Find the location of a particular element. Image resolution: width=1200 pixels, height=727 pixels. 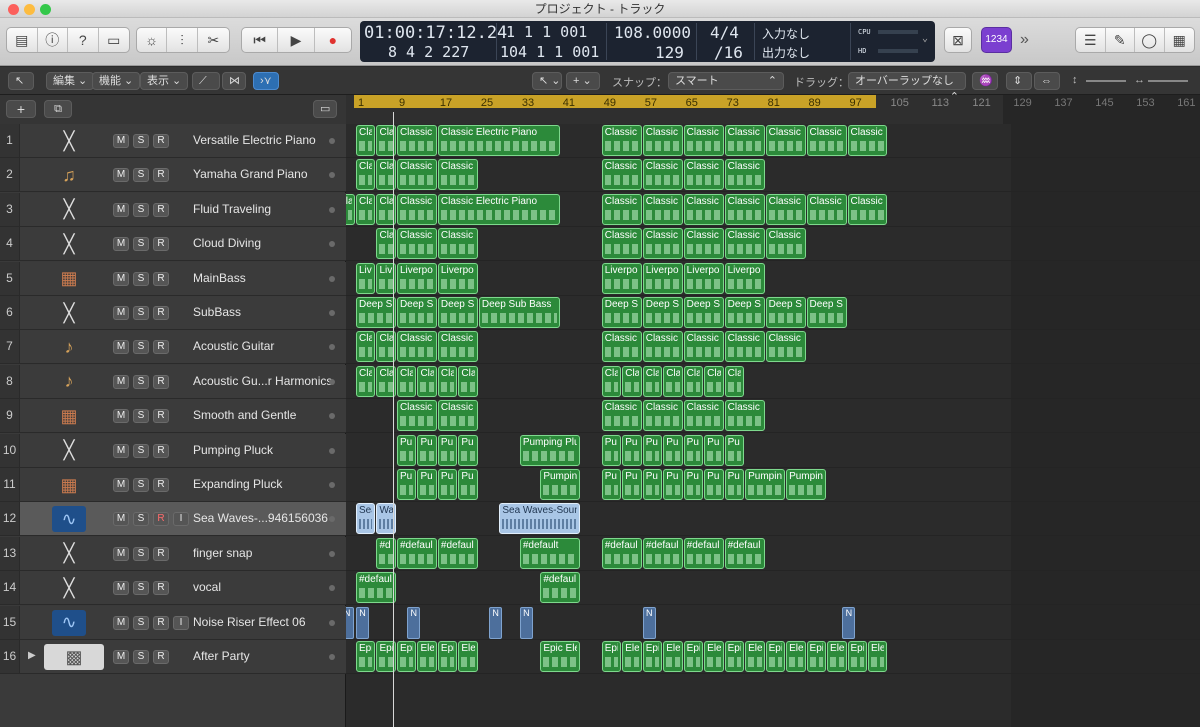

notepad-icon: ✎ is located at coordinates (1120, 40).